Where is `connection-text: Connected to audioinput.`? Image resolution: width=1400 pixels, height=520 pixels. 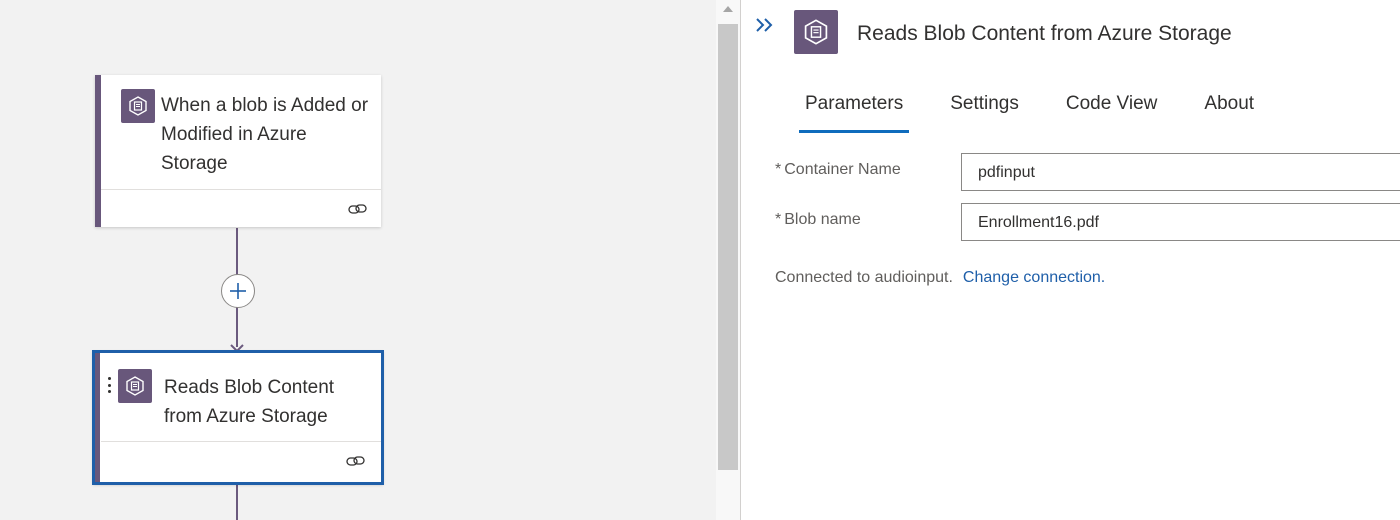 connection-text: Connected to audioinput. is located at coordinates (864, 277).